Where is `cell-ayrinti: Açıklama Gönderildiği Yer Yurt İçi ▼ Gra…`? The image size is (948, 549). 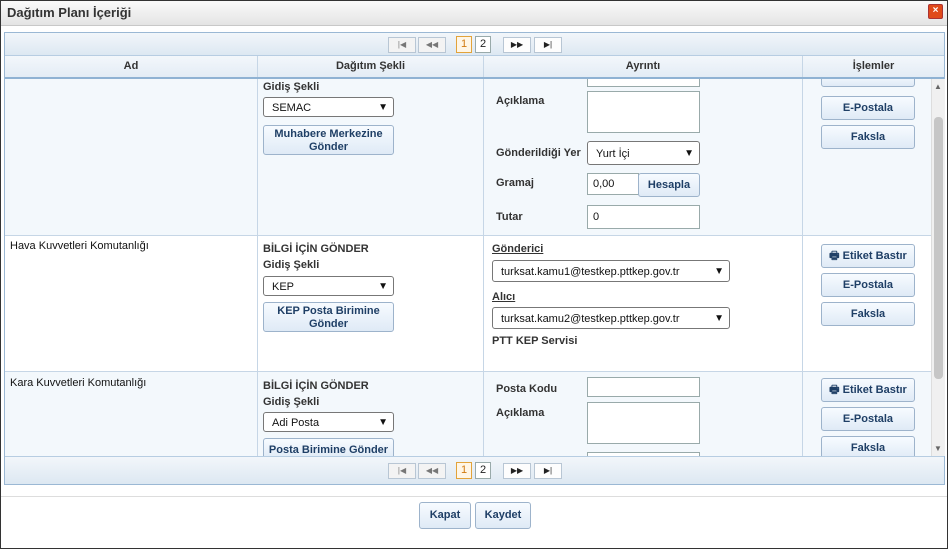 cell-ayrinti: Açıklama Gönderildiği Yer Yurt İçi ▼ Gra… is located at coordinates (643, 157).